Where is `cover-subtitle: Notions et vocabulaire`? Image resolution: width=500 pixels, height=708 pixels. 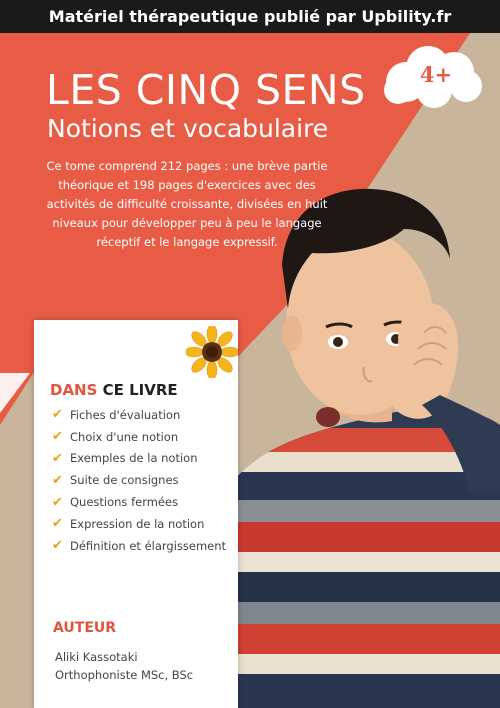 cover-subtitle: Notions et vocabulaire is located at coordinates (188, 128).